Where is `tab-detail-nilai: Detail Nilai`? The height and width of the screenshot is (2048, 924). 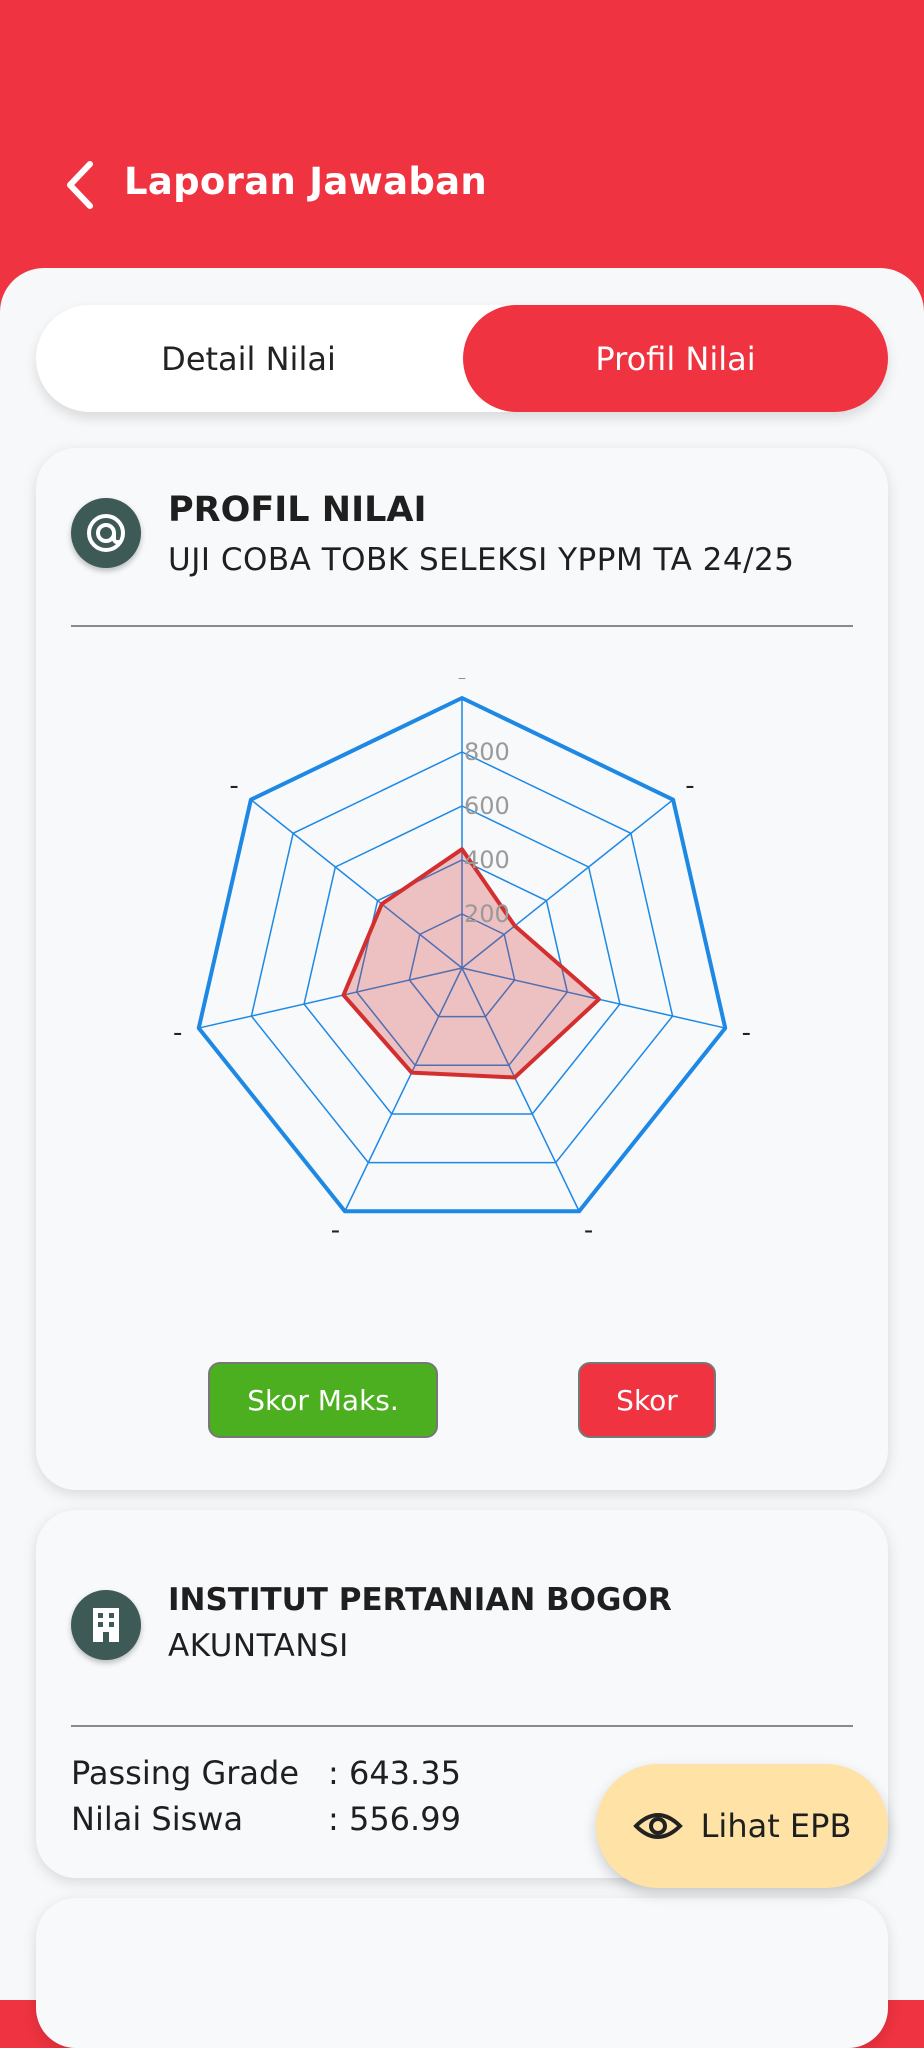 tab-detail-nilai: Detail Nilai is located at coordinates (248, 358).